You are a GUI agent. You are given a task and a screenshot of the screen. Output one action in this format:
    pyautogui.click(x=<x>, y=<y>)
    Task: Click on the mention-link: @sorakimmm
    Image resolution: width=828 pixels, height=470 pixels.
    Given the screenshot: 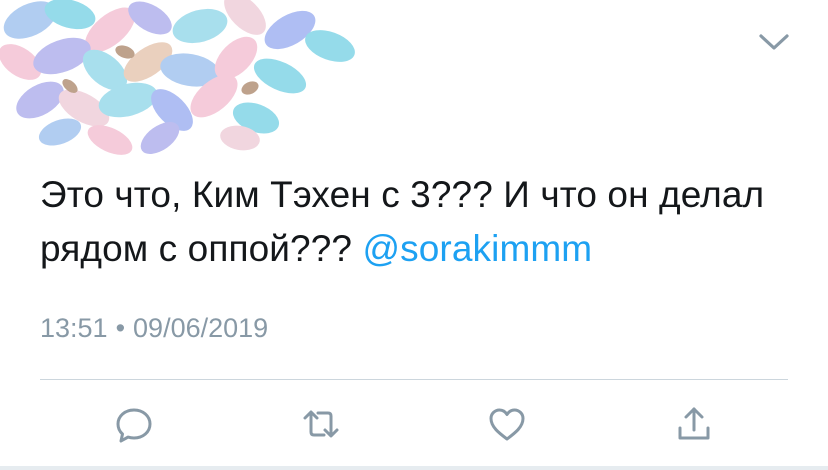 What is the action you would take?
    pyautogui.click(x=477, y=248)
    